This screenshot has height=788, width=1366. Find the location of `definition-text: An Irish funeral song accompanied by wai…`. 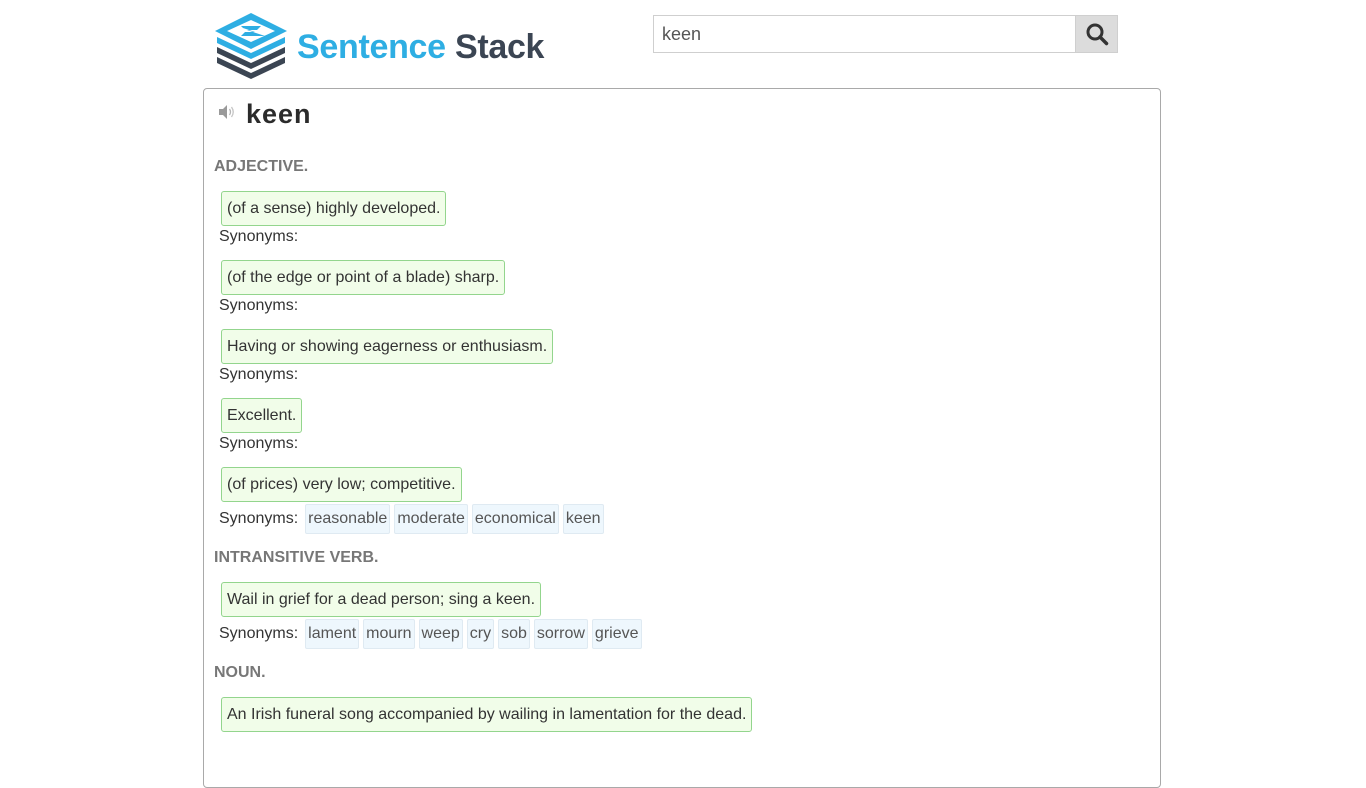

definition-text: An Irish funeral song accompanied by wai… is located at coordinates (487, 714).